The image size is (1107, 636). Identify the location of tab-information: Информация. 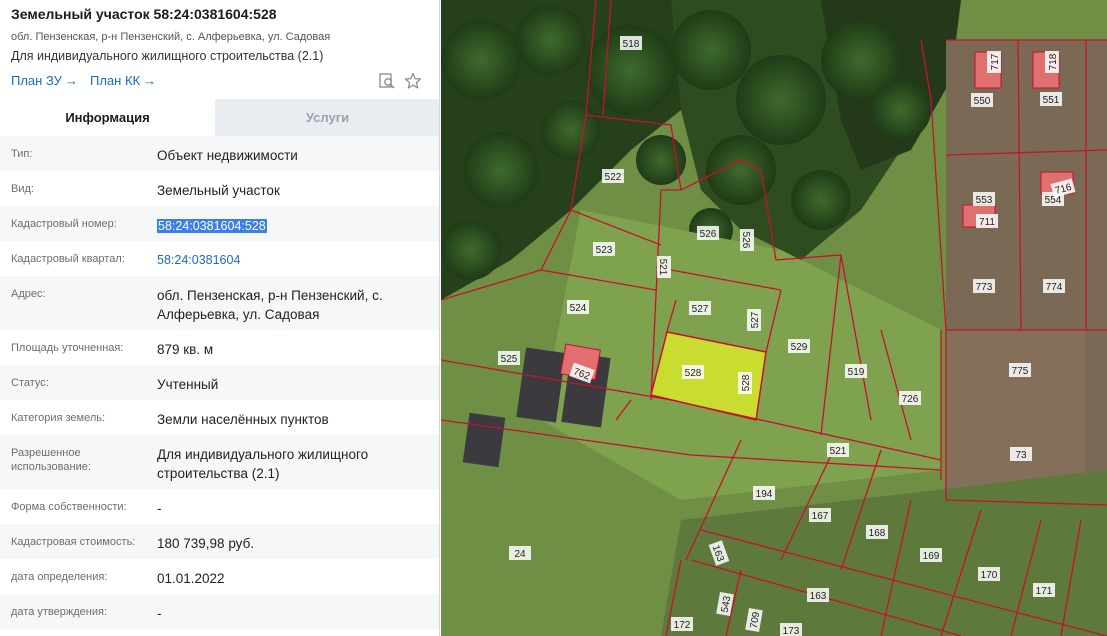
(107, 117).